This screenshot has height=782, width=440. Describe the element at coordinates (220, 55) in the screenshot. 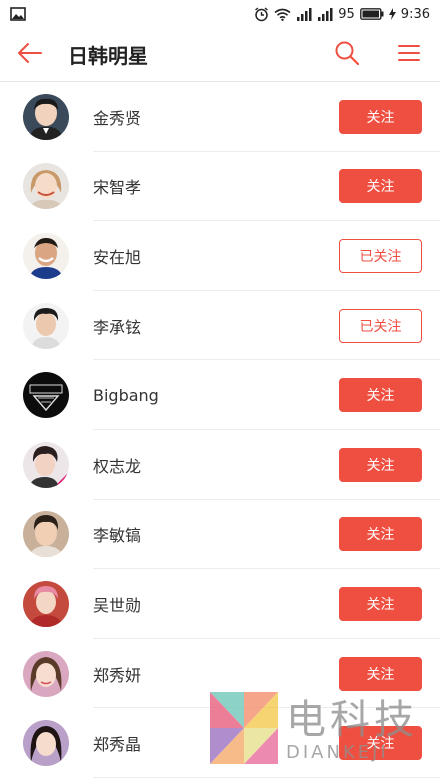

I see `app-bar: 日韩明星` at that location.